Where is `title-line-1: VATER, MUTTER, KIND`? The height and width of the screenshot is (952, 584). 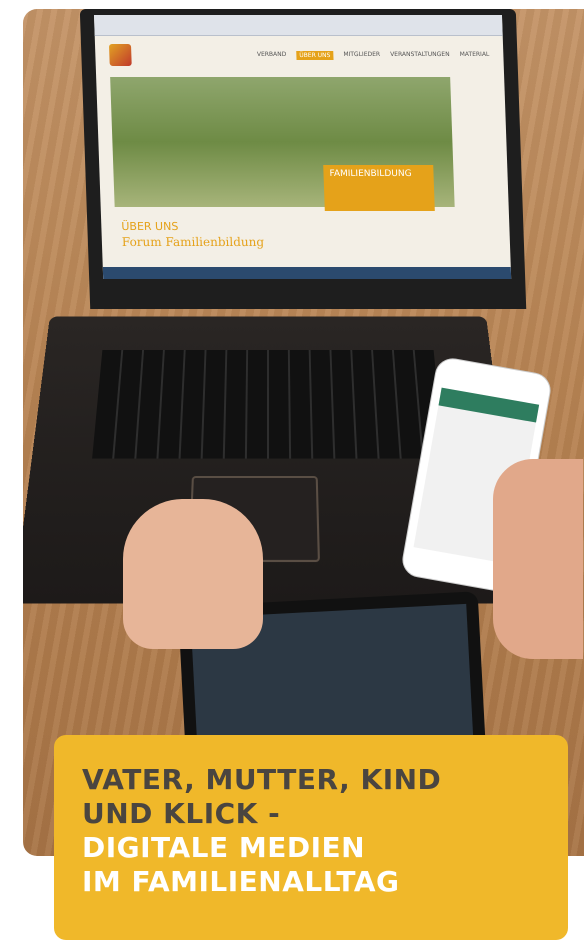 title-line-1: VATER, MUTTER, KIND is located at coordinates (262, 779).